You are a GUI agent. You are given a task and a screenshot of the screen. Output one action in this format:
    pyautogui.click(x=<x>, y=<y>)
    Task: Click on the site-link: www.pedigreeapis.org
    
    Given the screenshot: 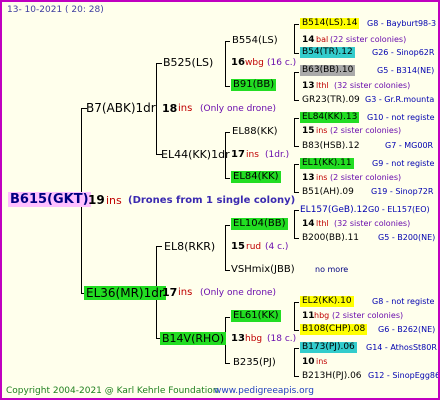 What is the action you would take?
    pyautogui.click(x=264, y=391)
    